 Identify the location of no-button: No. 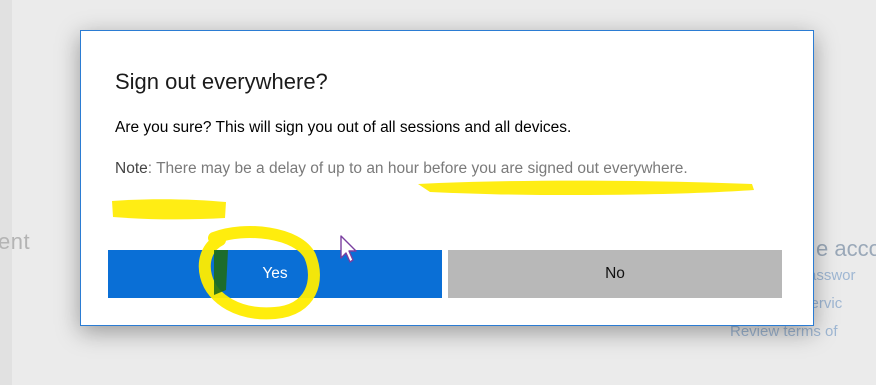
(615, 274).